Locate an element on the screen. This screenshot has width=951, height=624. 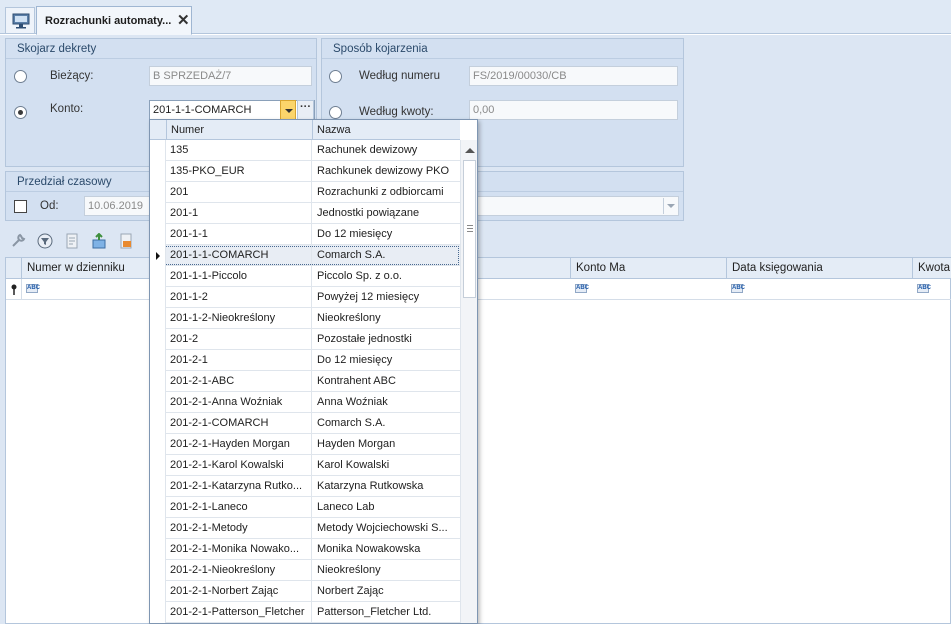
list-item: 201-1-2-Nieokreślony Nieokreślony is located at coordinates (305, 318).